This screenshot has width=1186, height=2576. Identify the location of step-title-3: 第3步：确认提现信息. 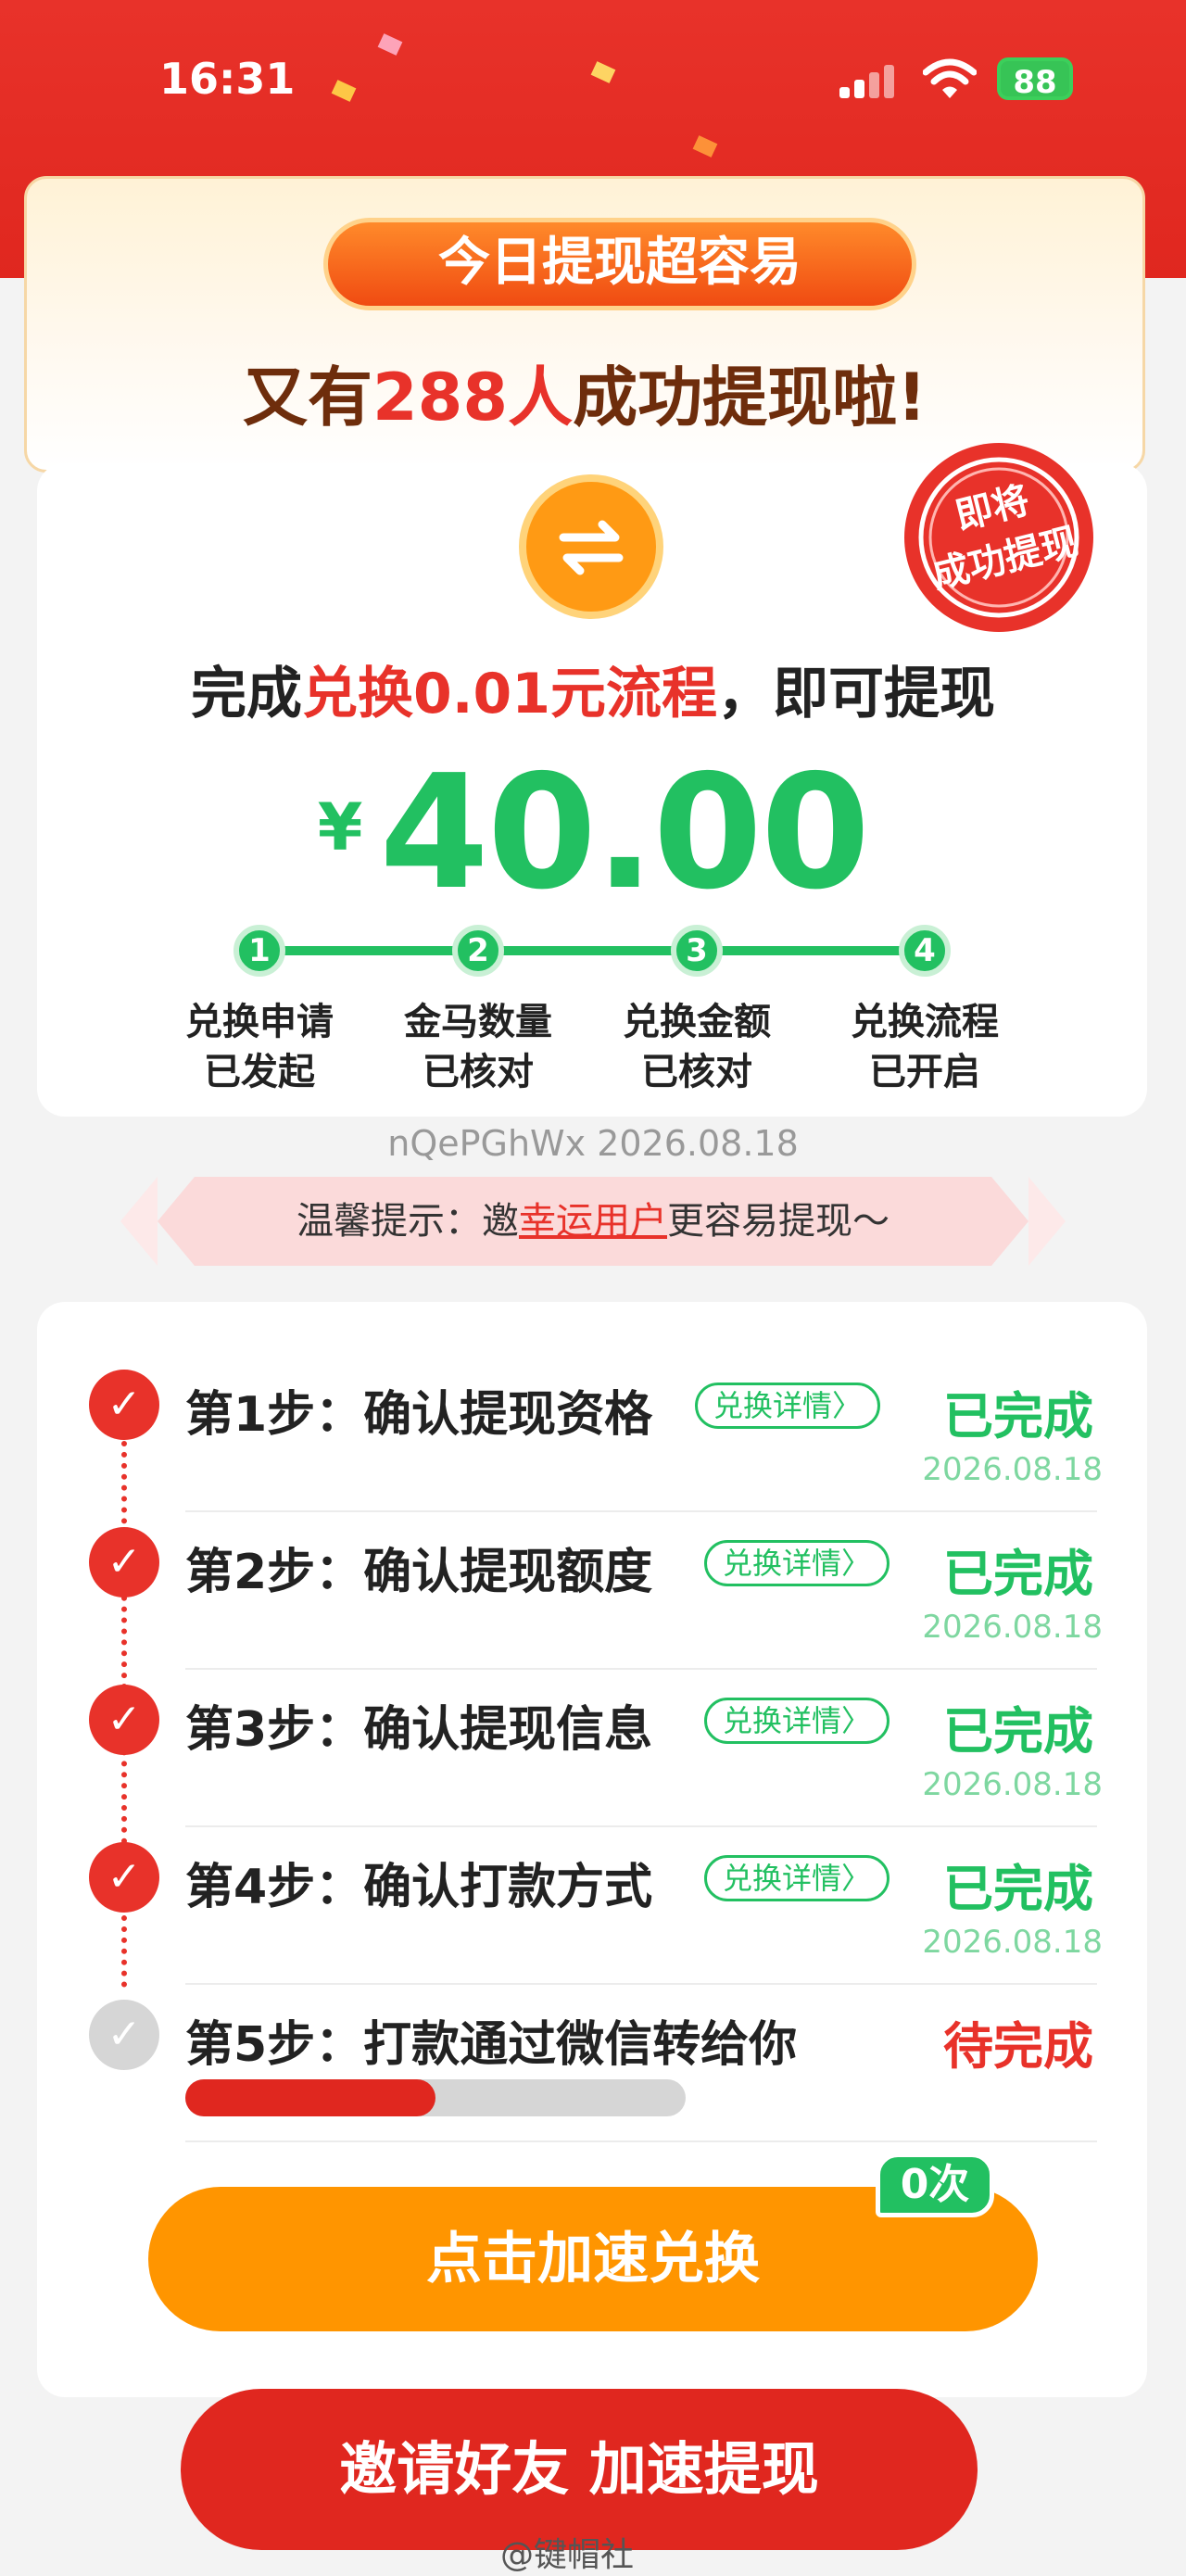
(419, 1730).